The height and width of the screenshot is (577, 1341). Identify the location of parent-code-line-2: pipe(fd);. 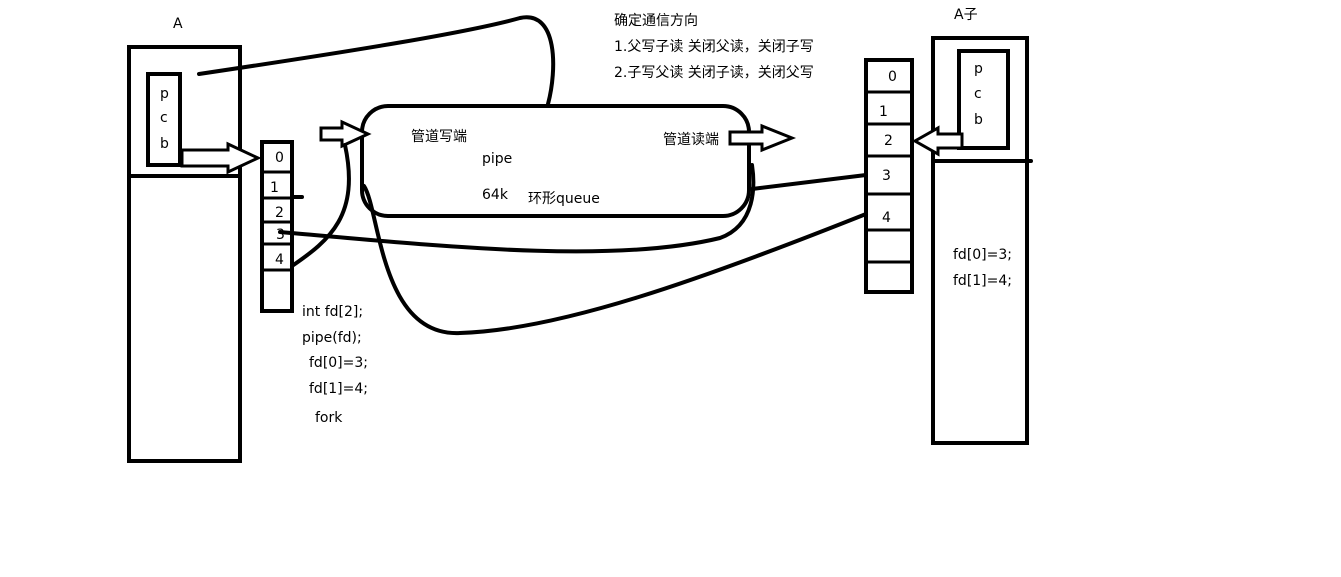
(332, 338).